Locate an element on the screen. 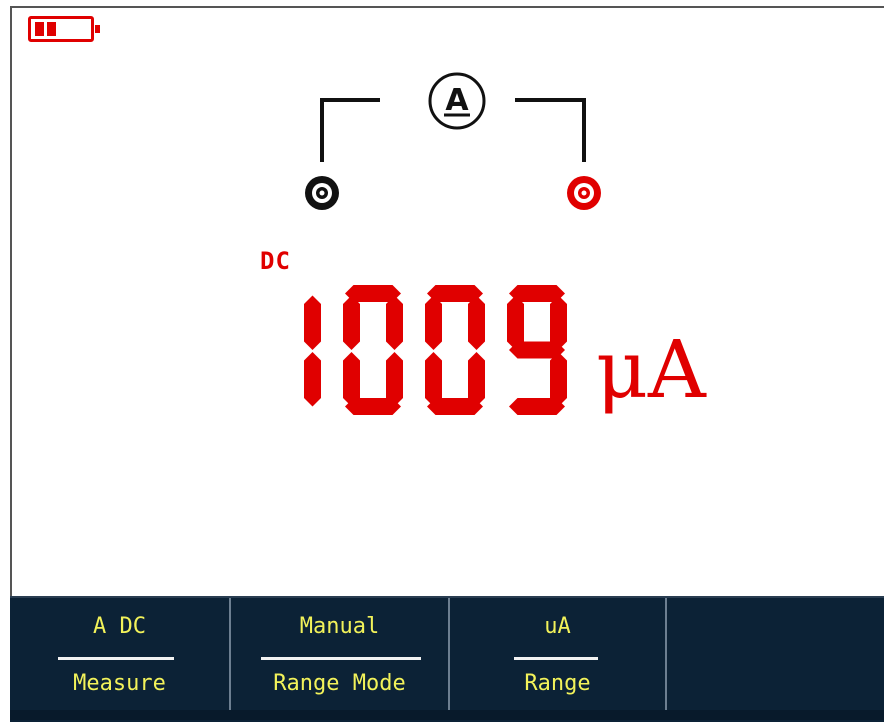  reading-display is located at coordinates (435, 350).